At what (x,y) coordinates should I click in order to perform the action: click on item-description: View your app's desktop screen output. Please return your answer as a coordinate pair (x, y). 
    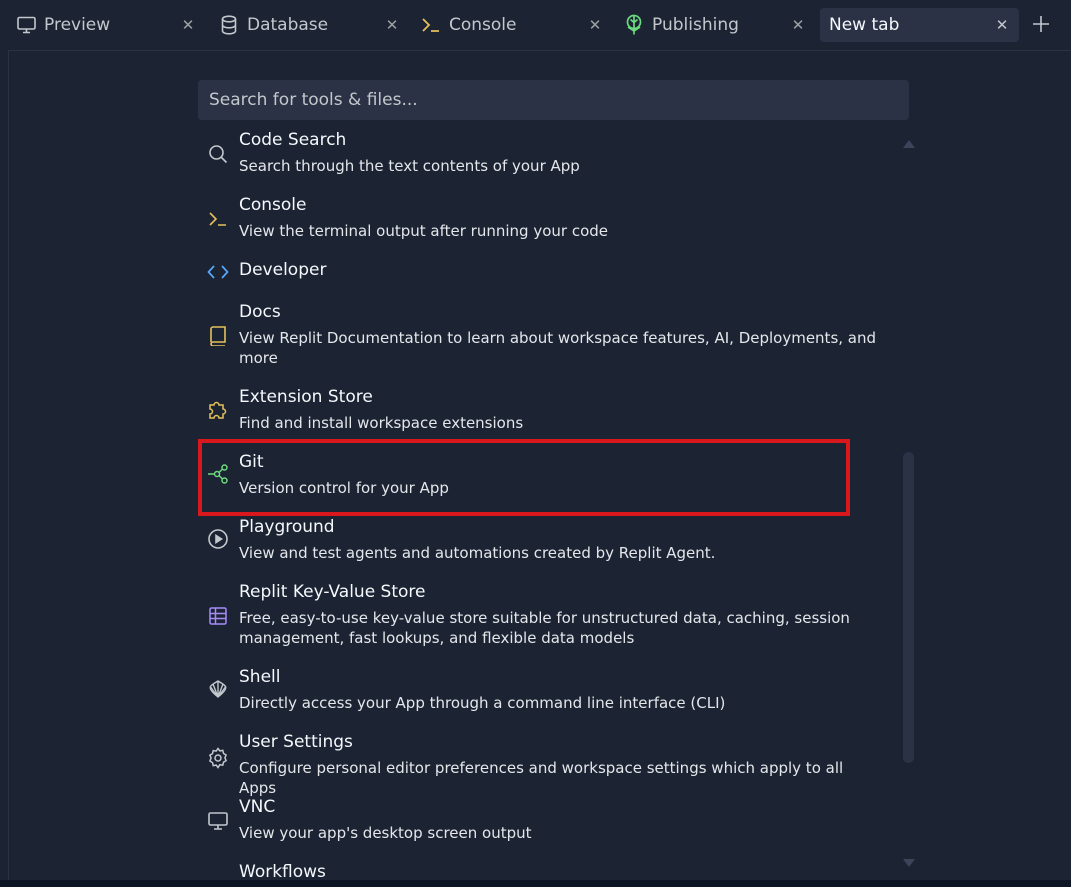
    Looking at the image, I should click on (385, 833).